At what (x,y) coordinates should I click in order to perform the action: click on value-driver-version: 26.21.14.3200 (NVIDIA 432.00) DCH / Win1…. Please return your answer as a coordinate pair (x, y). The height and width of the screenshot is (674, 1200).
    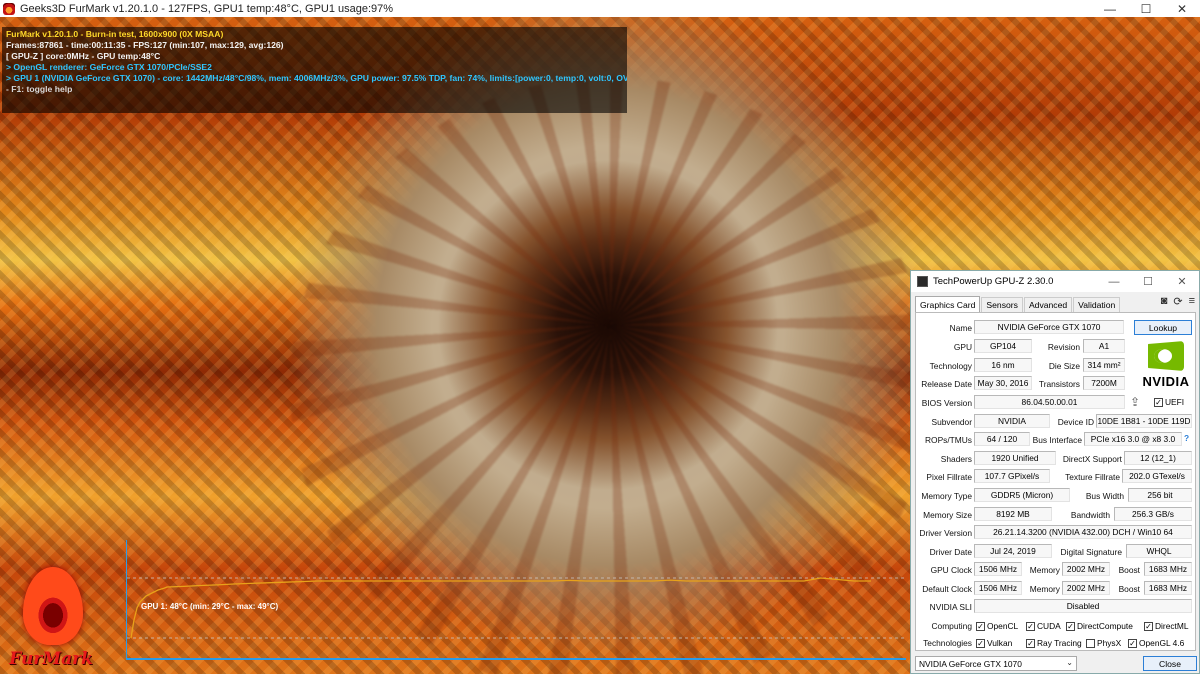
    Looking at the image, I should click on (1083, 532).